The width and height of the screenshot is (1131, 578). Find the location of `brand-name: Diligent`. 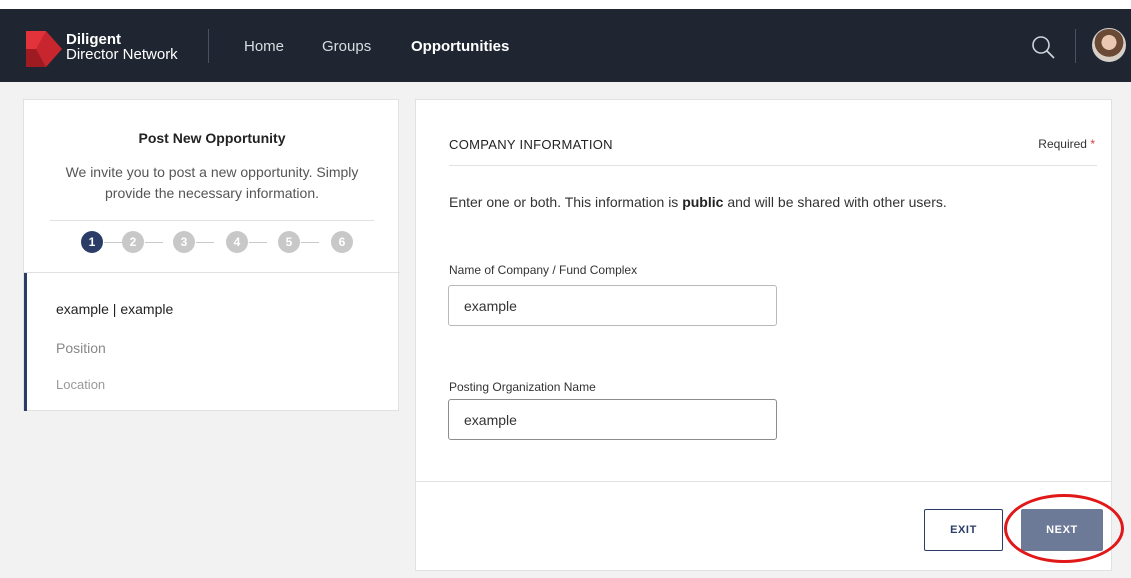

brand-name: Diligent is located at coordinates (93, 39).